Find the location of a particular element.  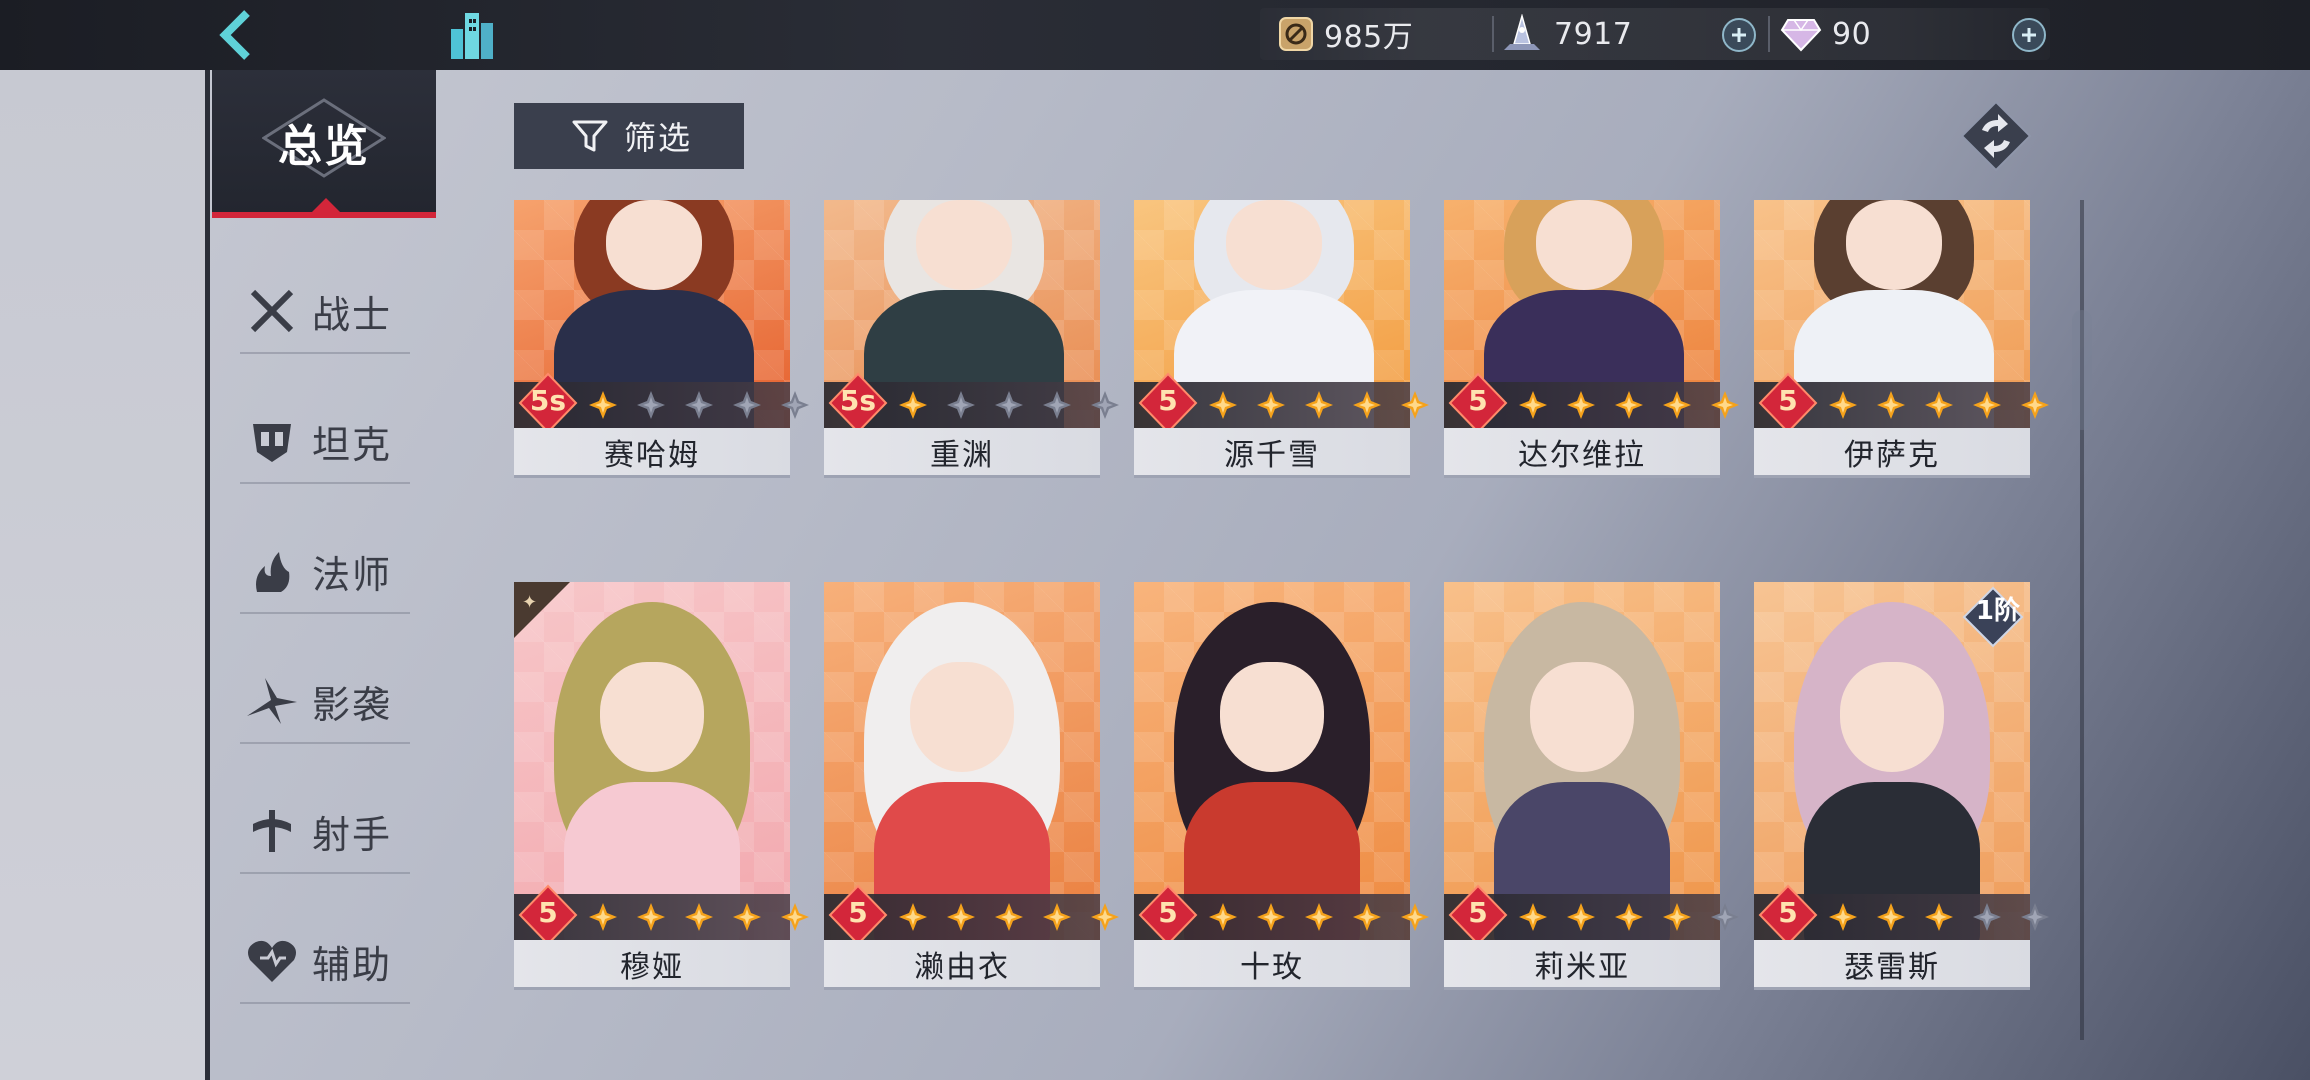

character-card: 5 十玫 is located at coordinates (1281, 804).